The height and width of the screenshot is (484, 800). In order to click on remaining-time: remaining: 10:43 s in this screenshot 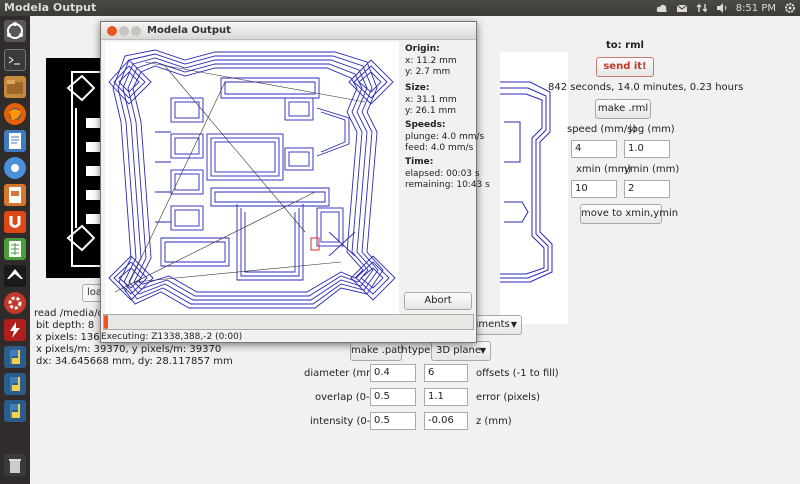, I will do `click(447, 185)`.